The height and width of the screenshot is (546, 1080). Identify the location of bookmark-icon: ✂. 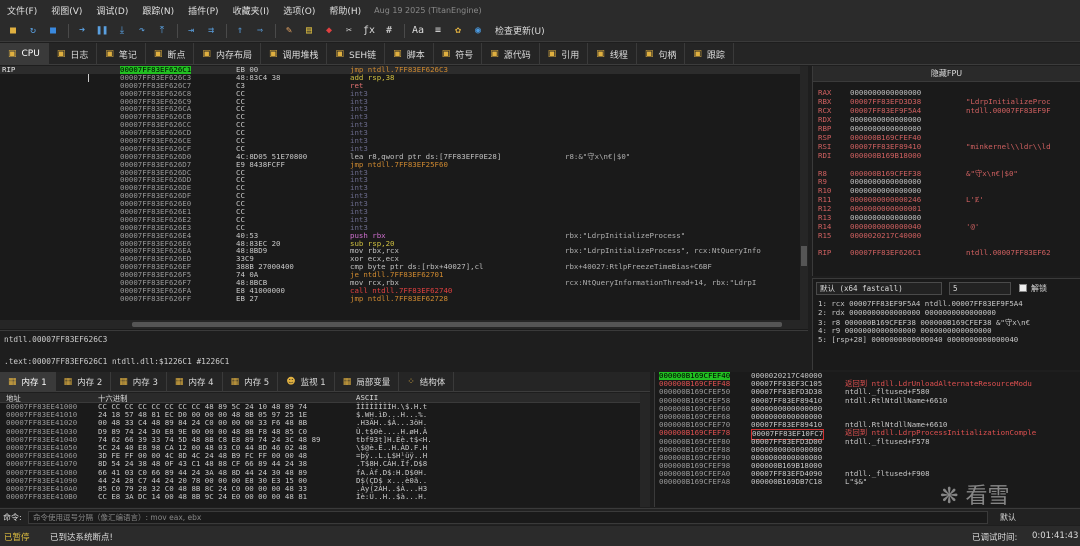
(349, 31).